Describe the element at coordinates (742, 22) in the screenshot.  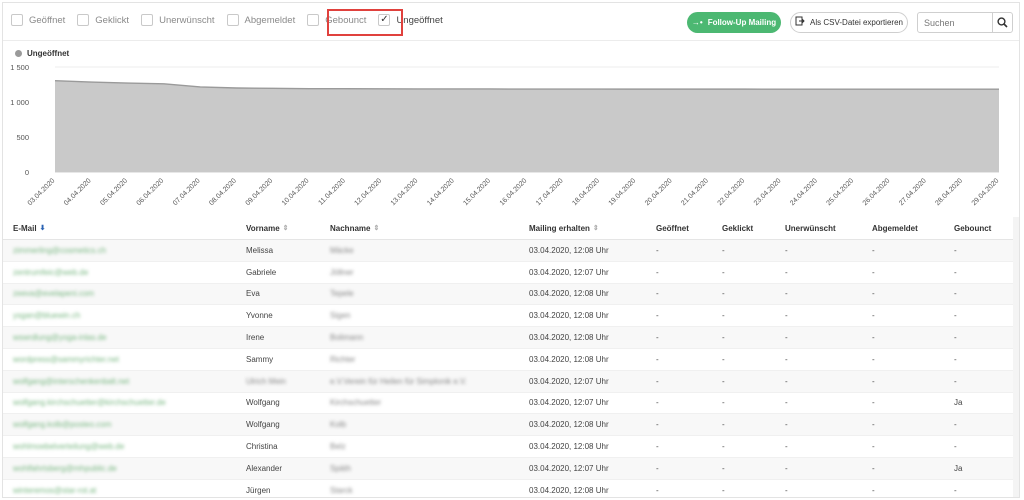
I see `follow-up-label: Follow-Up Mailing` at that location.